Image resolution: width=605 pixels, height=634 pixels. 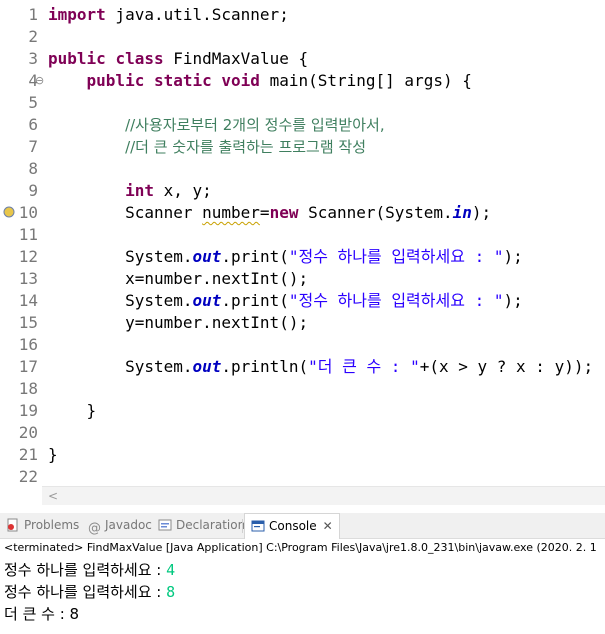 What do you see at coordinates (28, 410) in the screenshot?
I see `line-number: 19` at bounding box center [28, 410].